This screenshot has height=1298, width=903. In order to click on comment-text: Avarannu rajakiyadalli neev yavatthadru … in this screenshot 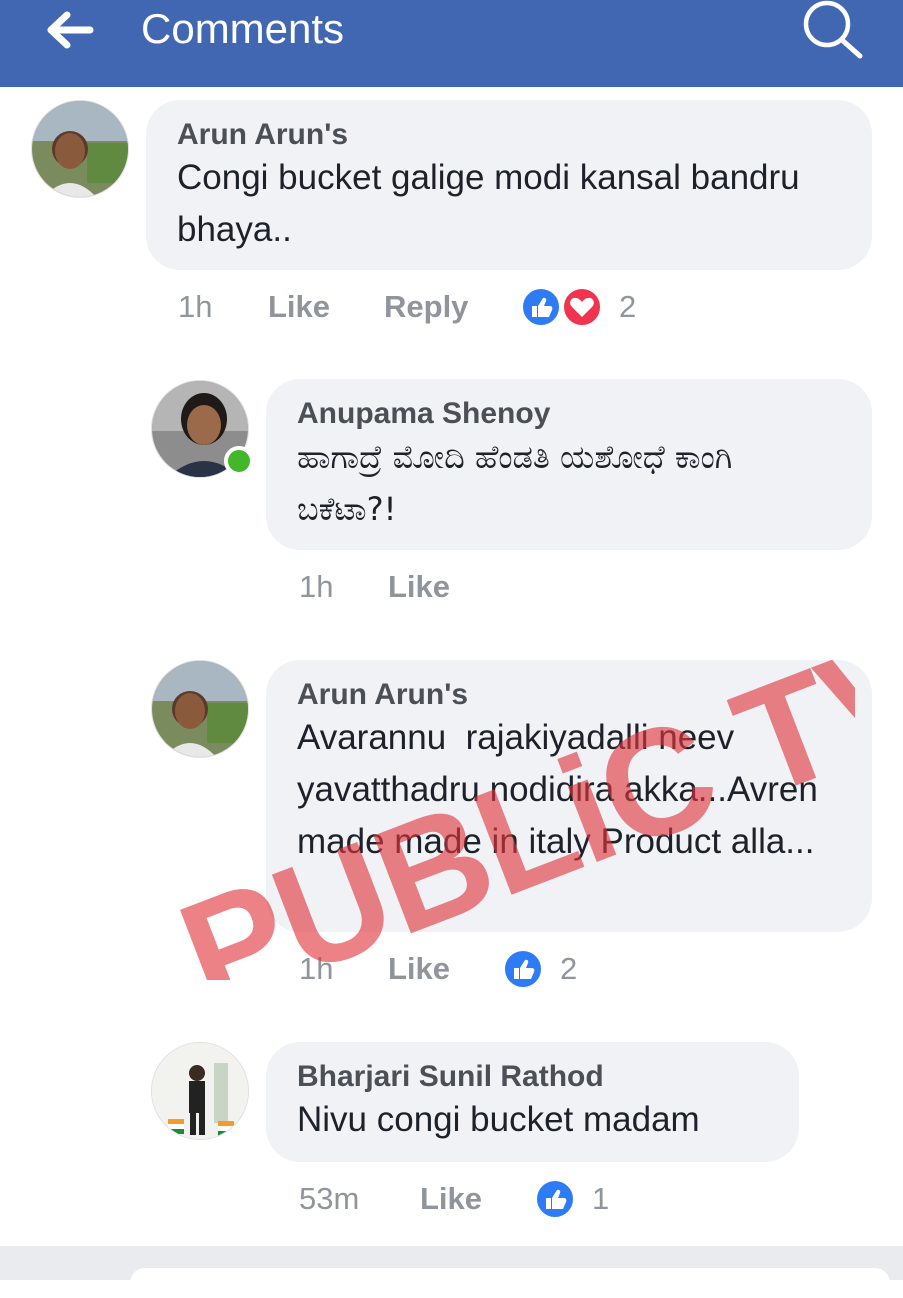, I will do `click(562, 789)`.